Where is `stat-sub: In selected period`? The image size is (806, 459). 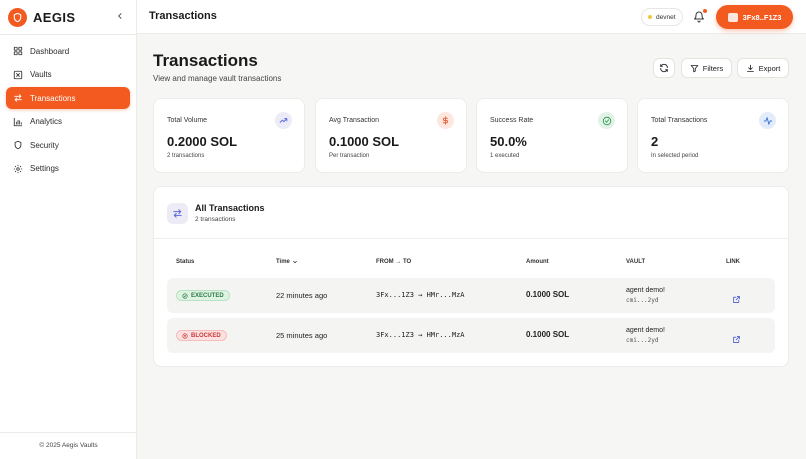 stat-sub: In selected period is located at coordinates (675, 156).